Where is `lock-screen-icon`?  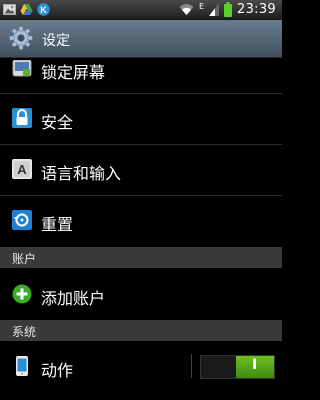
lock-screen-icon is located at coordinates (22, 68).